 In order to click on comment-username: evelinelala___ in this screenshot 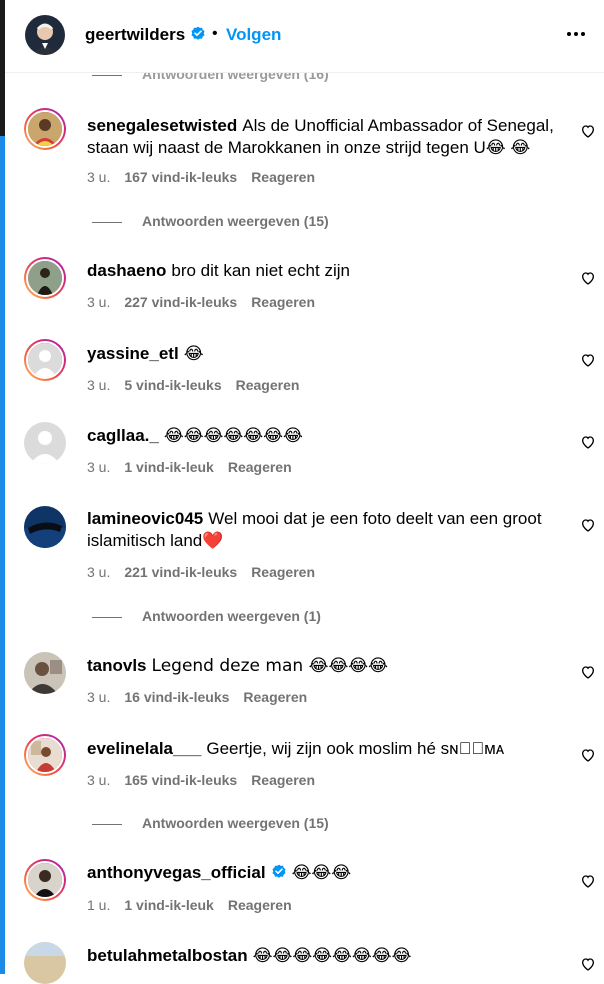, I will do `click(144, 748)`.